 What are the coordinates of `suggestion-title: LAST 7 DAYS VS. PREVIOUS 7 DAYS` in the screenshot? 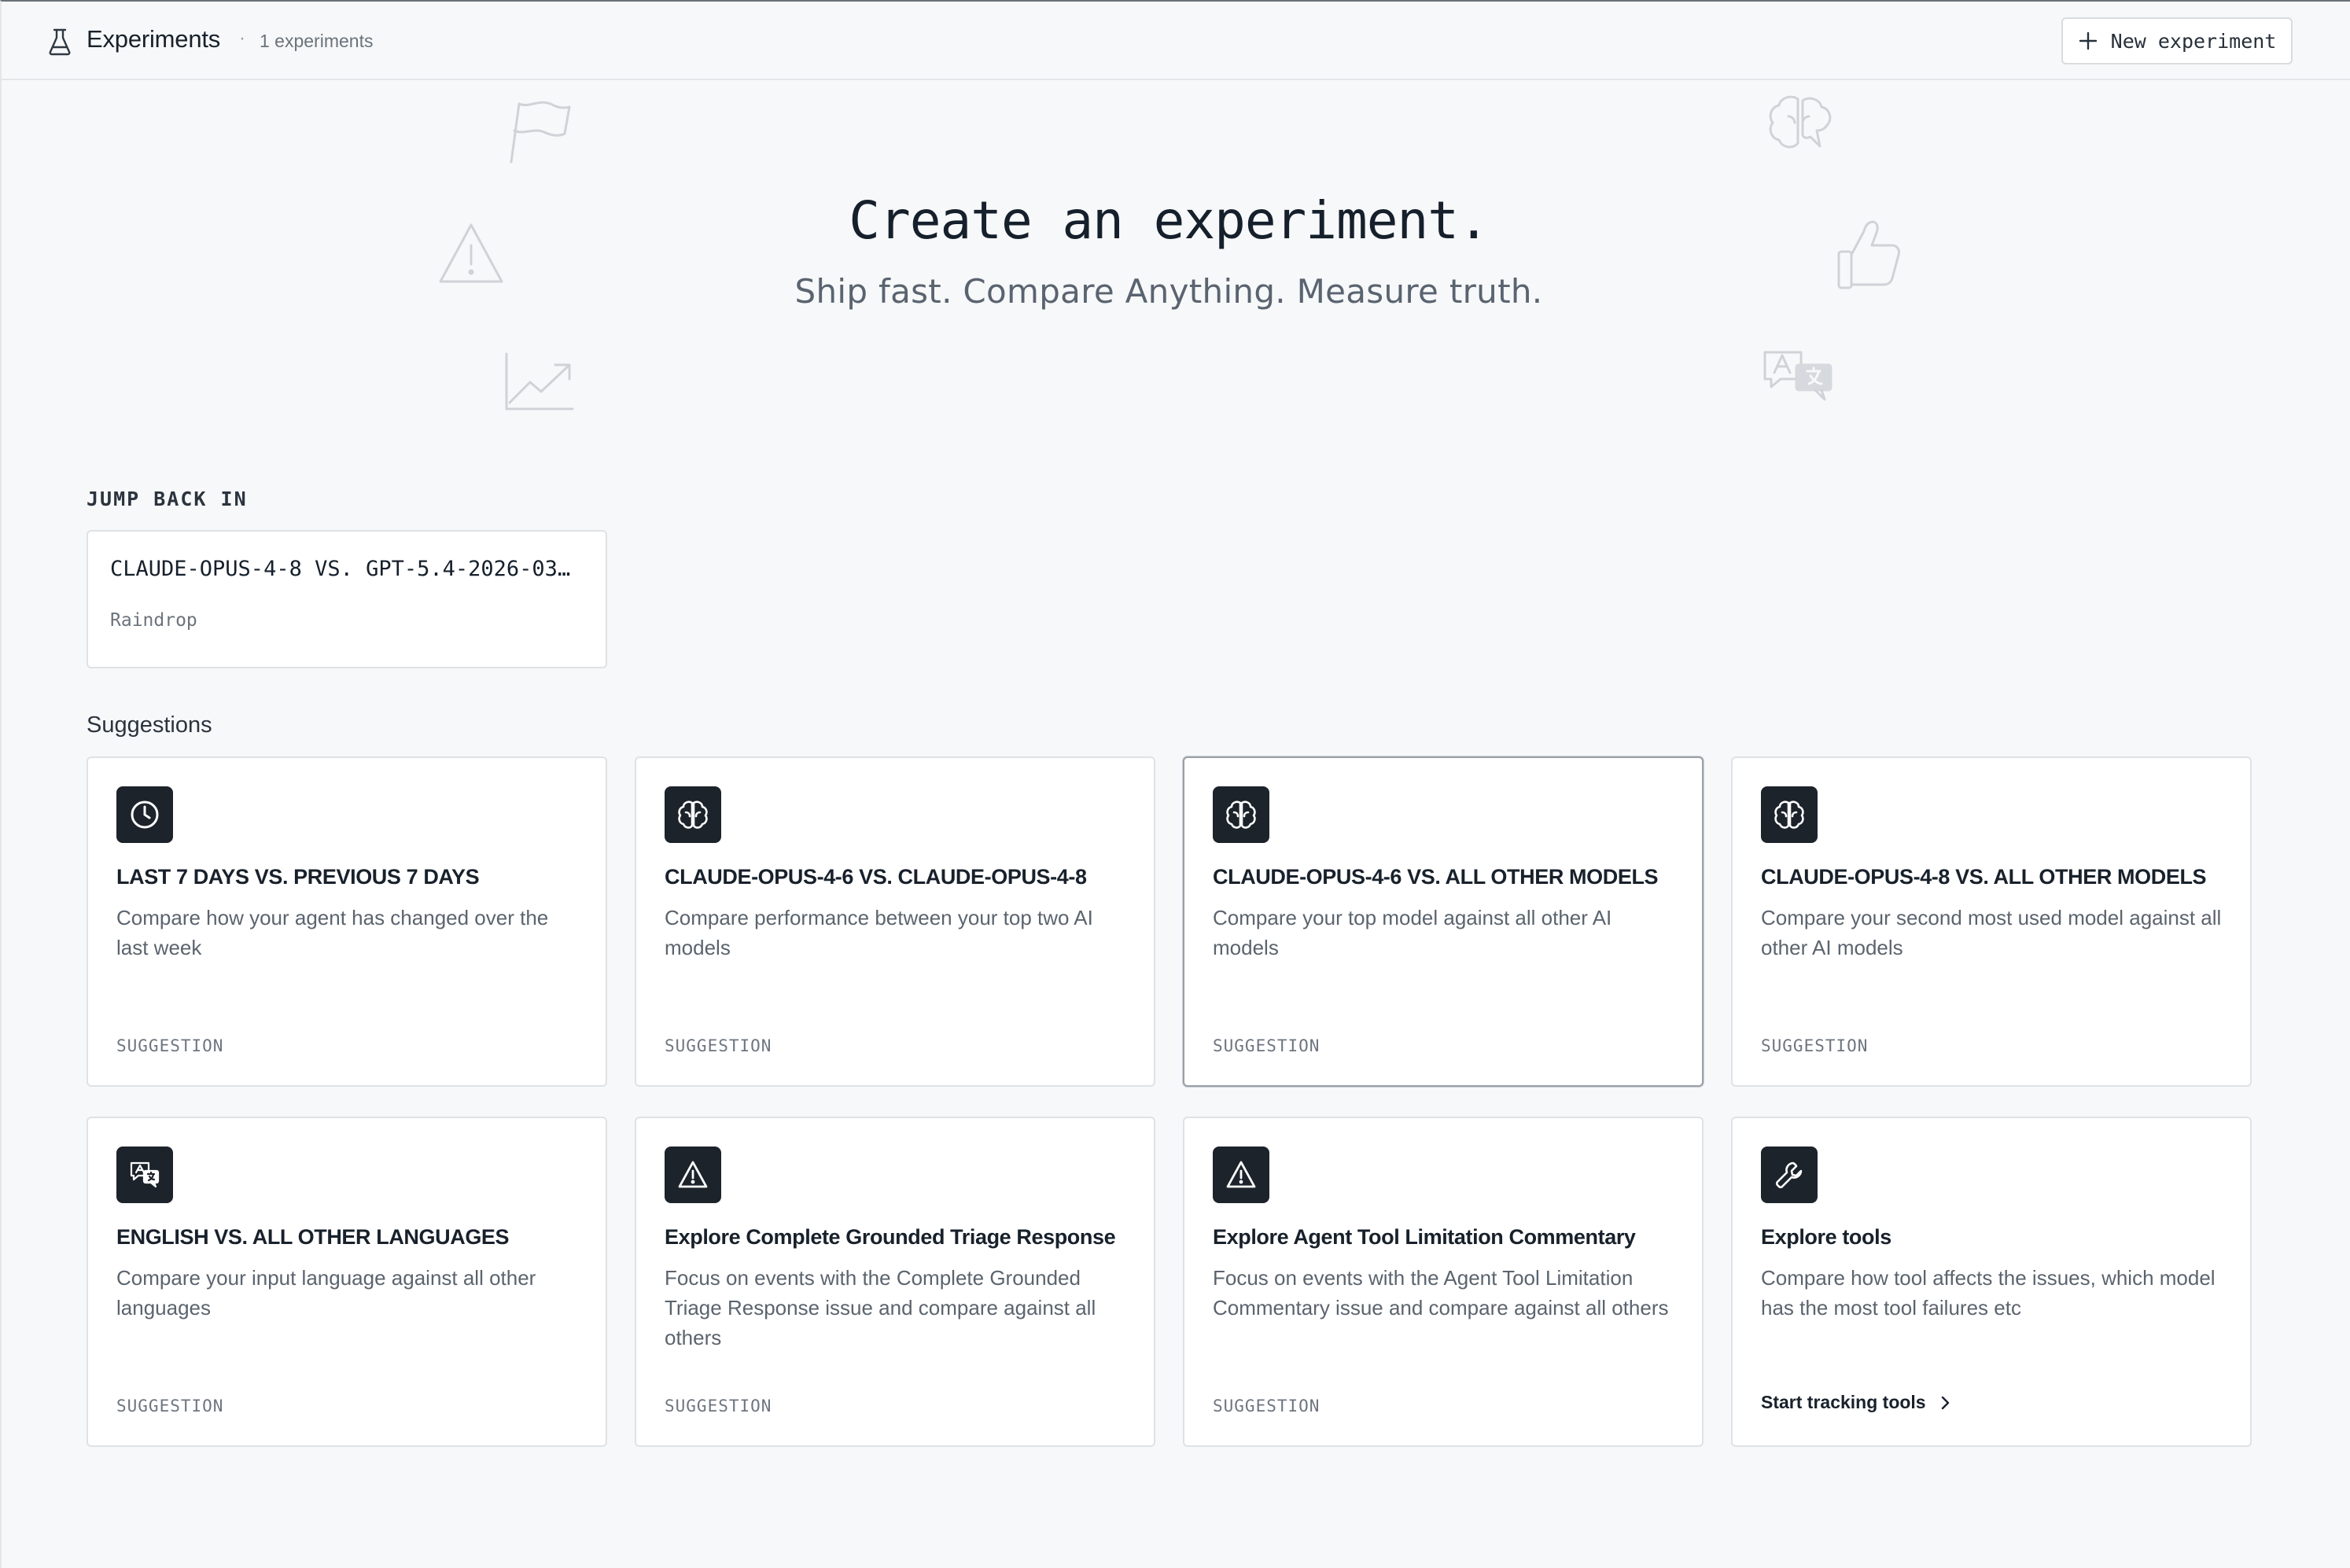 It's located at (298, 877).